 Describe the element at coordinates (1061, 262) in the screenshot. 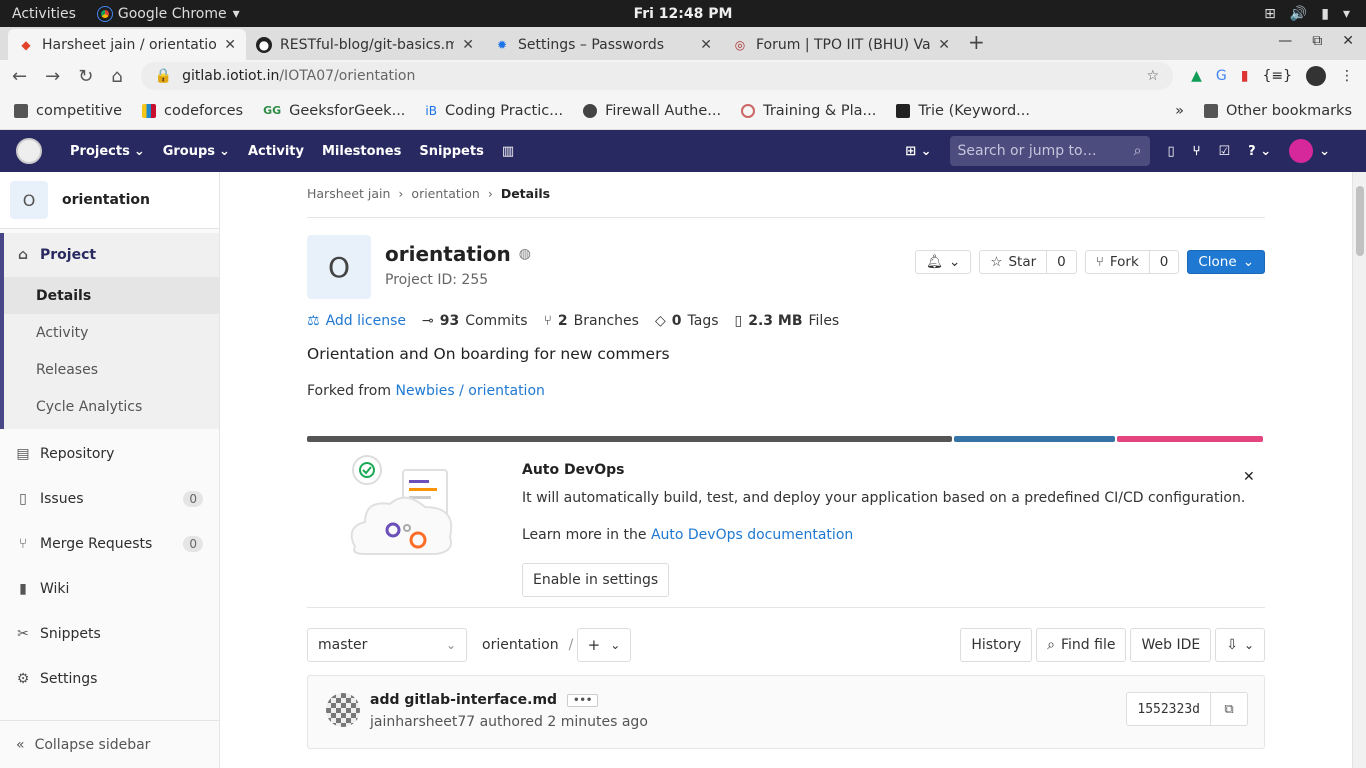

I see `star-count: 0` at that location.